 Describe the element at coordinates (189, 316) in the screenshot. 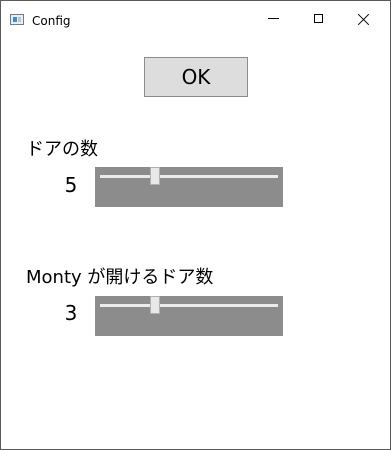

I see `monty-open-count-slider` at that location.